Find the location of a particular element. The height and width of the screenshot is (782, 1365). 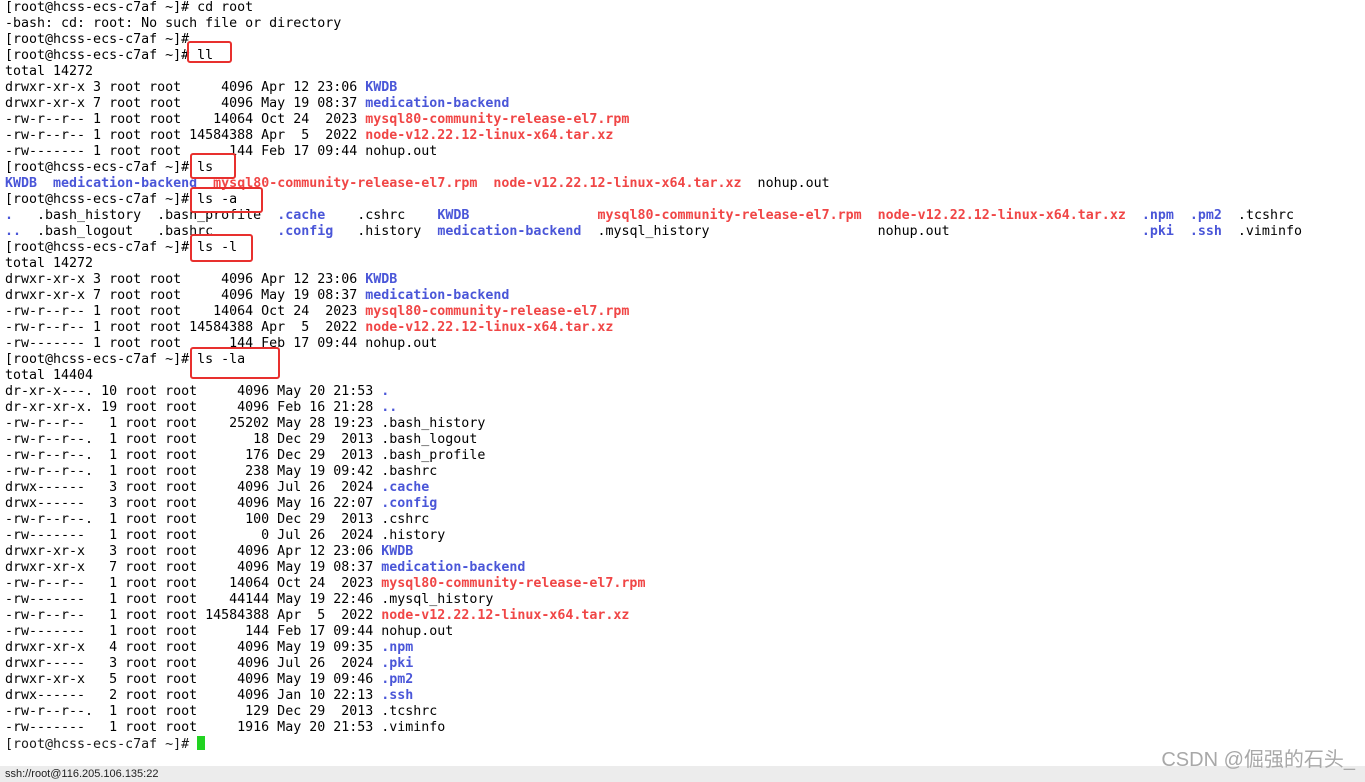

directory-entry: .pki is located at coordinates (1157, 231).